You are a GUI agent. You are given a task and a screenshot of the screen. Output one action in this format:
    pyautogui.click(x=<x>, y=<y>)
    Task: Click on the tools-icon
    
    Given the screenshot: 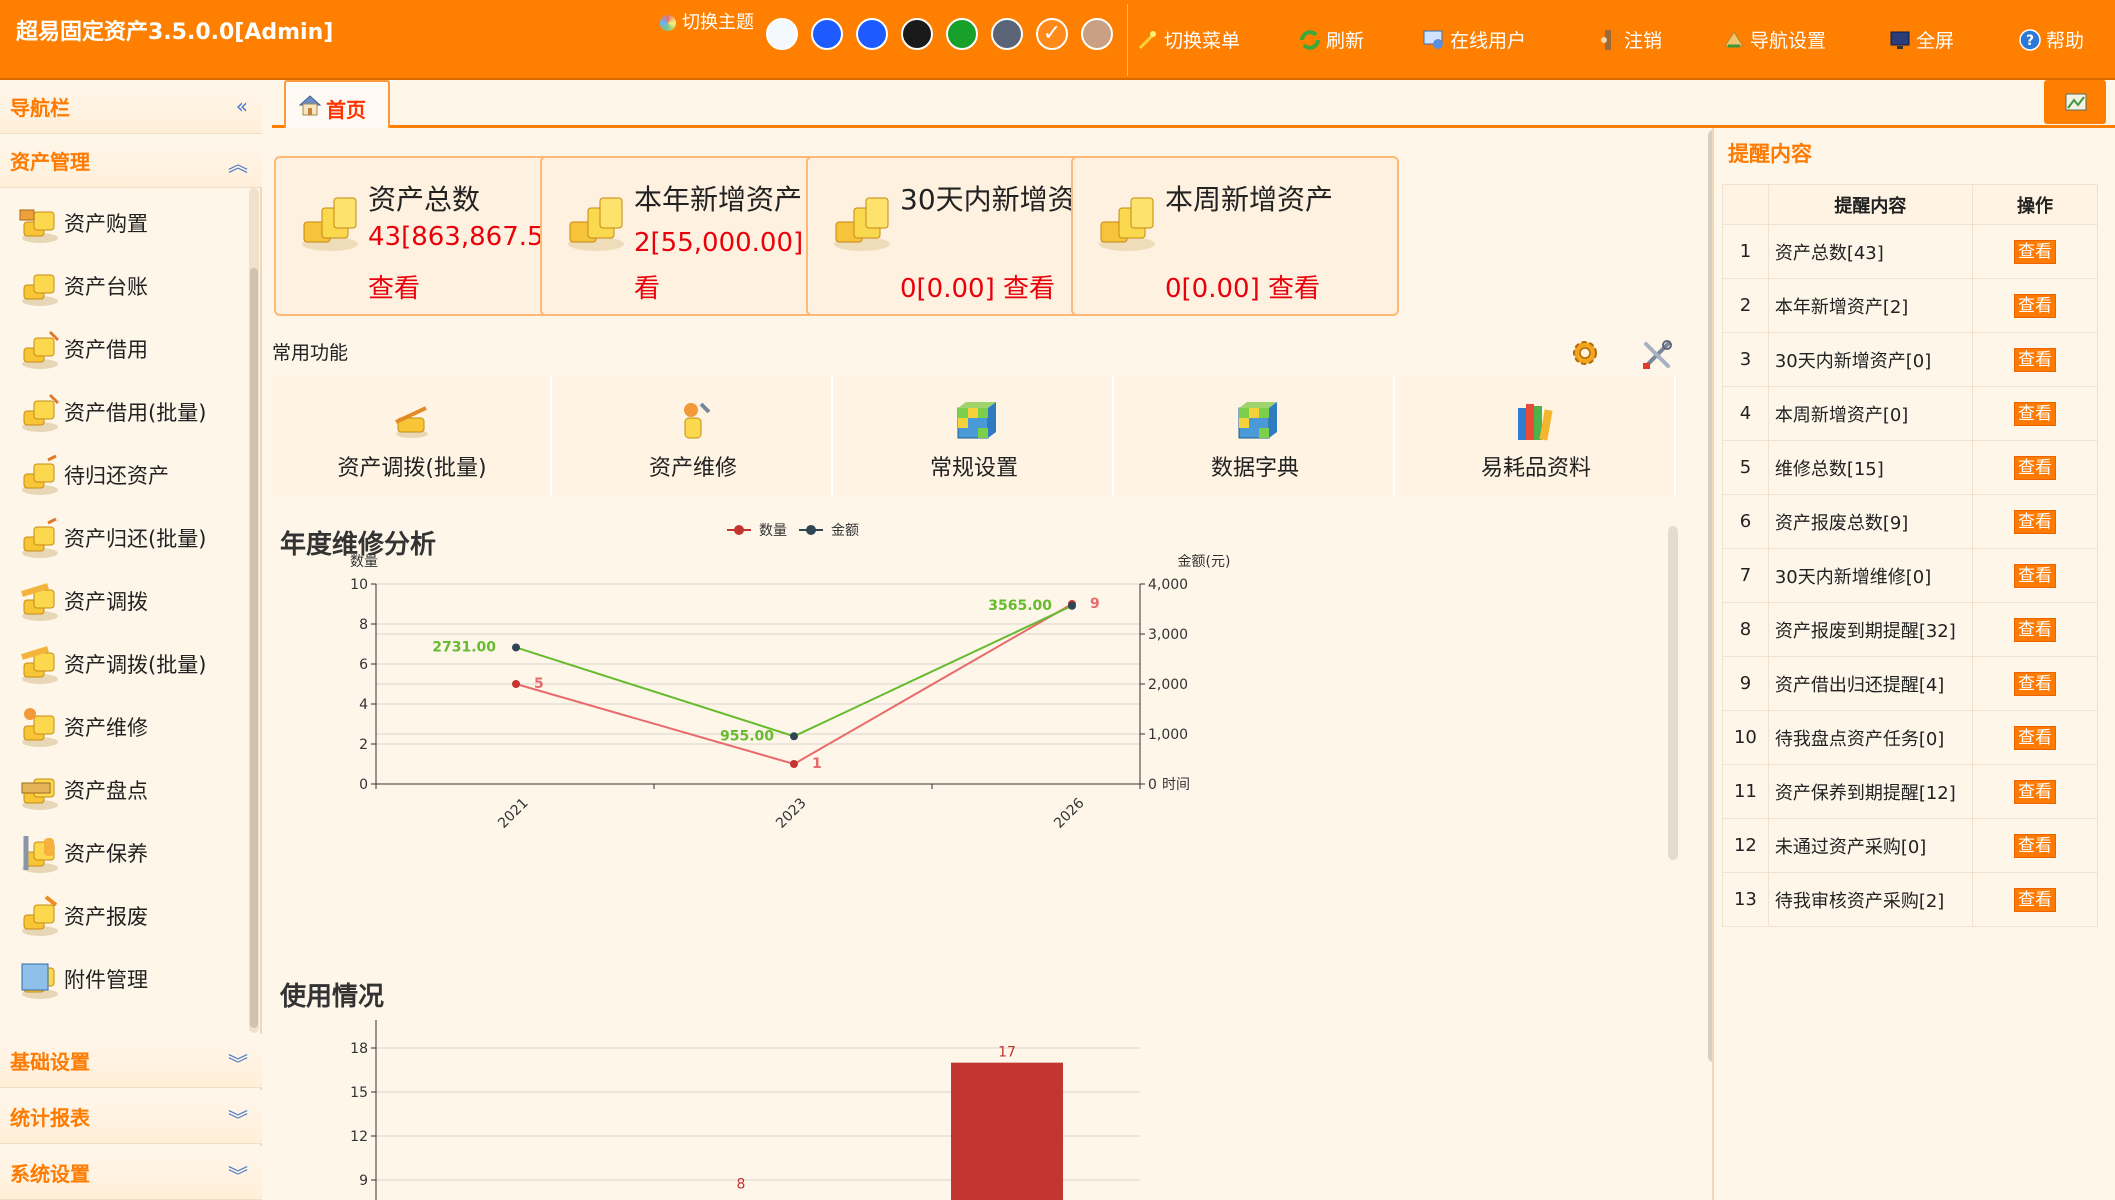 What is the action you would take?
    pyautogui.click(x=1657, y=355)
    